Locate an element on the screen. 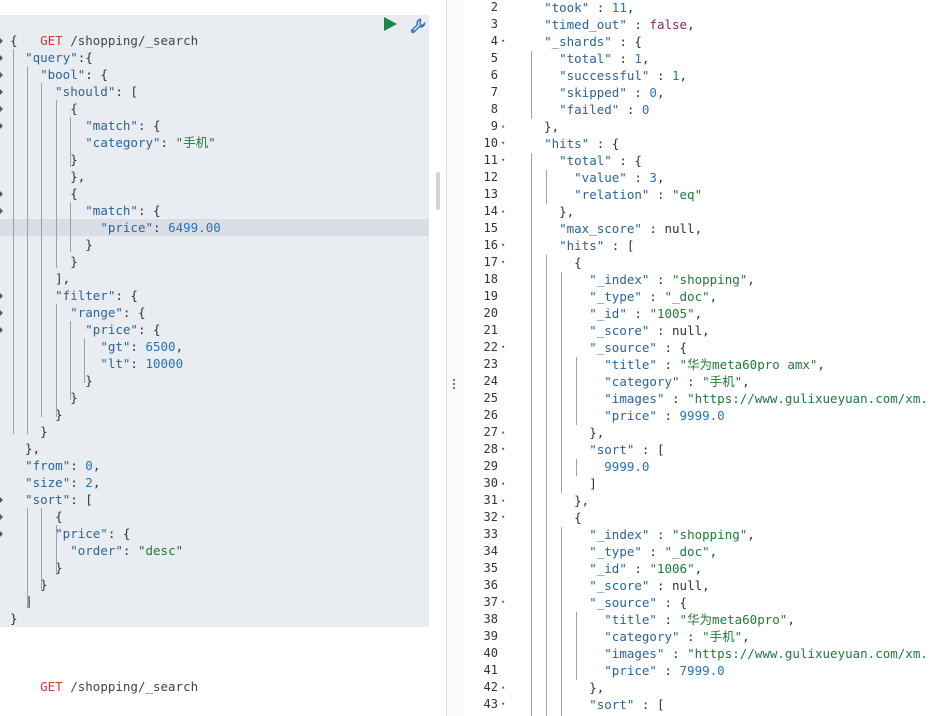 Image resolution: width=929 pixels, height=716 pixels. code-token: "_index" is located at coordinates (619, 534).